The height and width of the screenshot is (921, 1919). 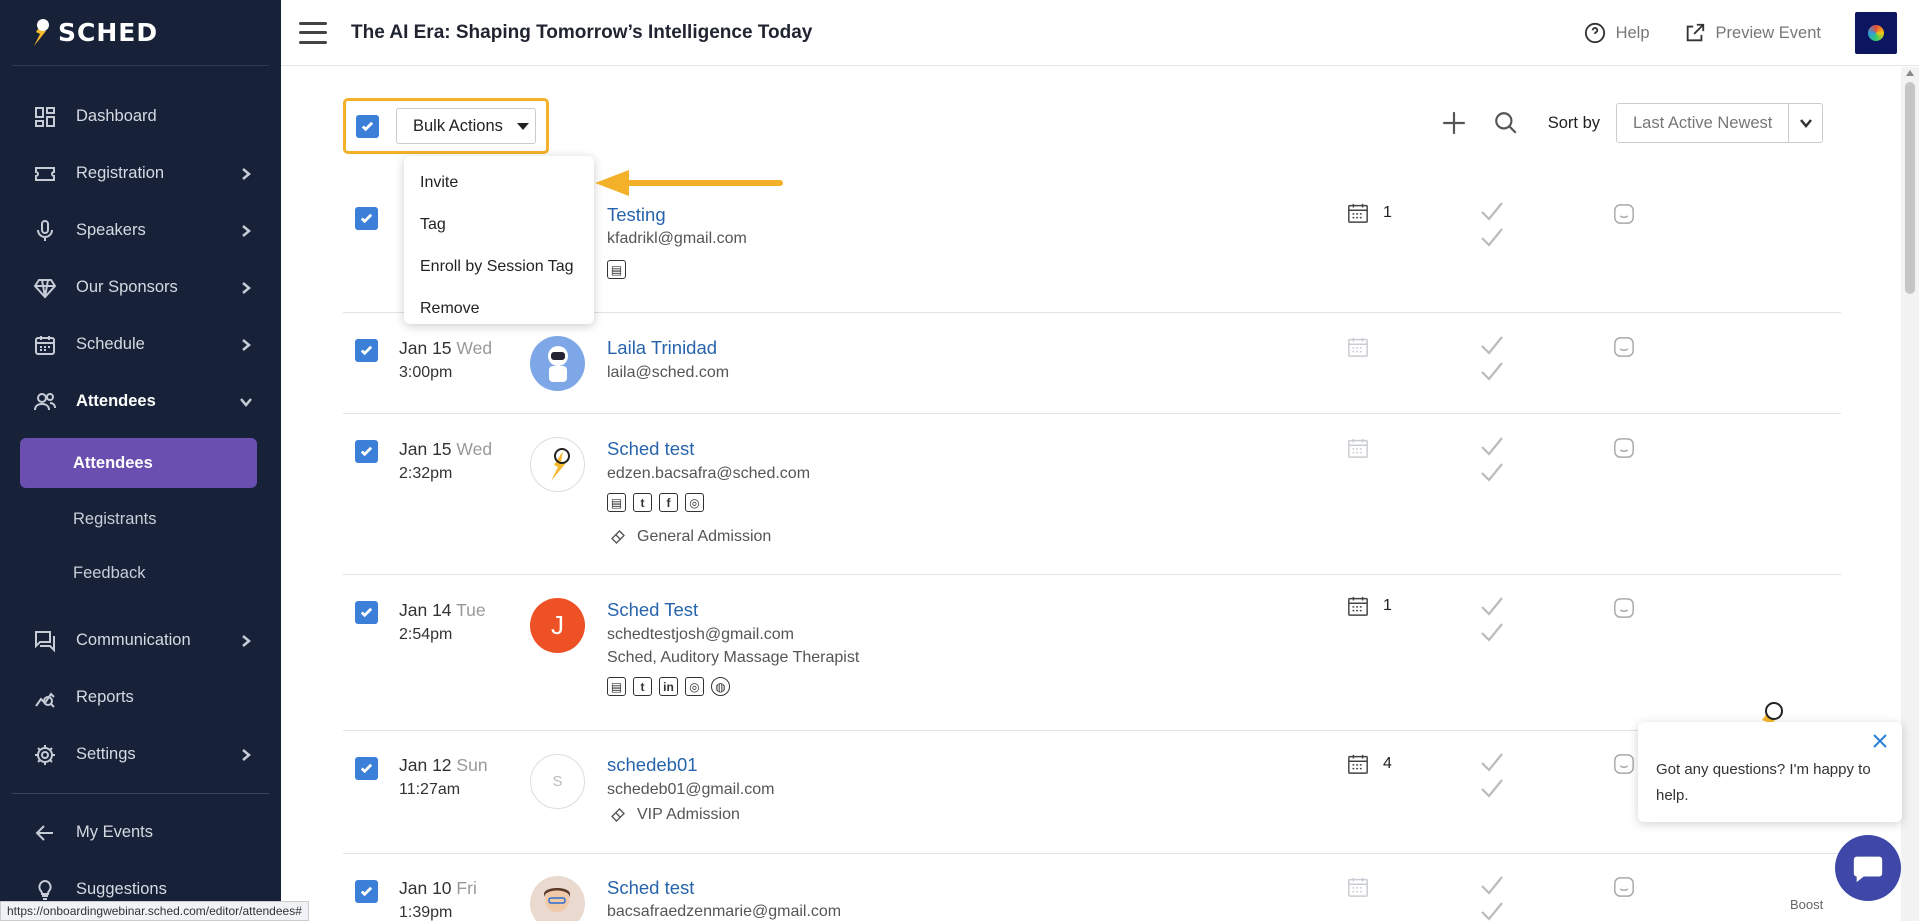 I want to click on menu-item-invite: Invite, so click(x=499, y=183).